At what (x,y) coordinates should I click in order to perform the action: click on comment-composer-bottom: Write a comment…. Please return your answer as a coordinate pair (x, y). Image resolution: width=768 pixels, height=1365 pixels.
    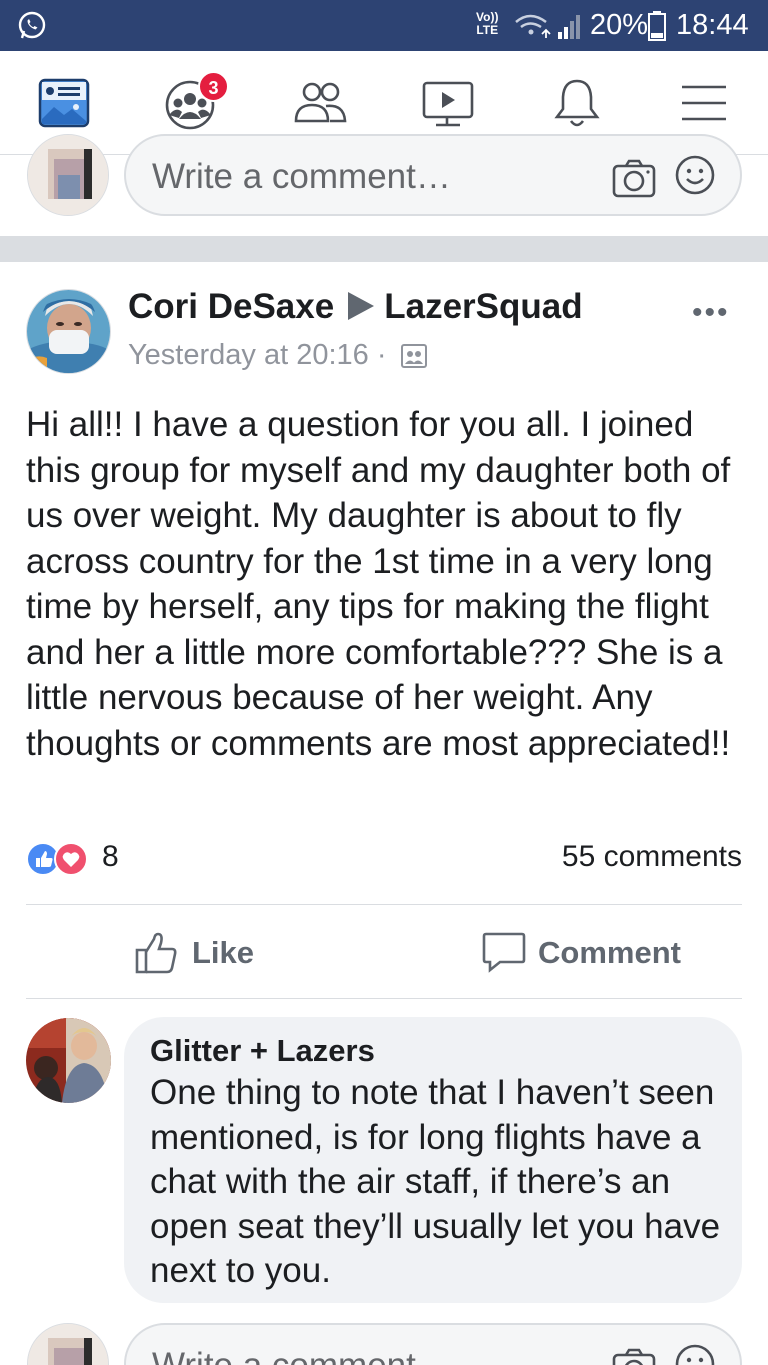
    Looking at the image, I should click on (384, 1344).